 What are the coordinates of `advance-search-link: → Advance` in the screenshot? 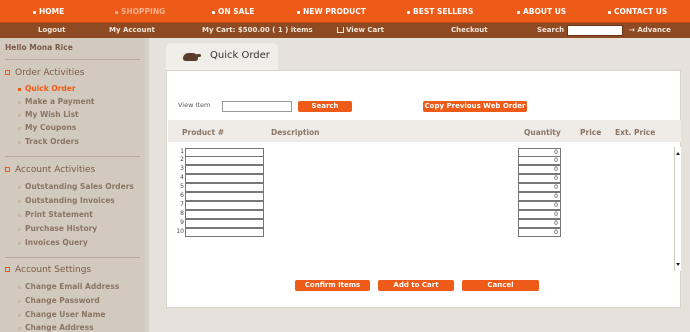 It's located at (650, 30).